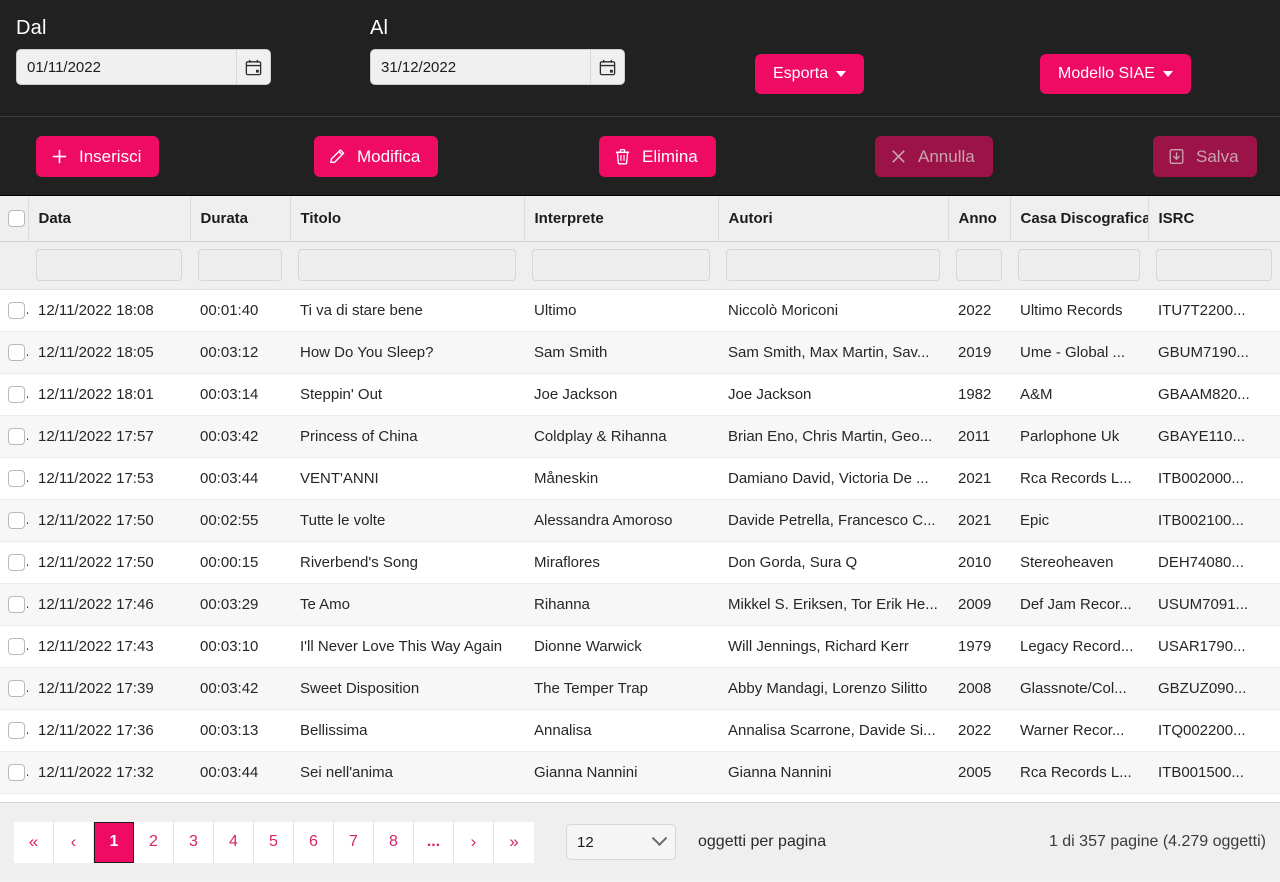 Image resolution: width=1280 pixels, height=882 pixels. What do you see at coordinates (621, 219) in the screenshot?
I see `column-header-interprete: Interprete` at bounding box center [621, 219].